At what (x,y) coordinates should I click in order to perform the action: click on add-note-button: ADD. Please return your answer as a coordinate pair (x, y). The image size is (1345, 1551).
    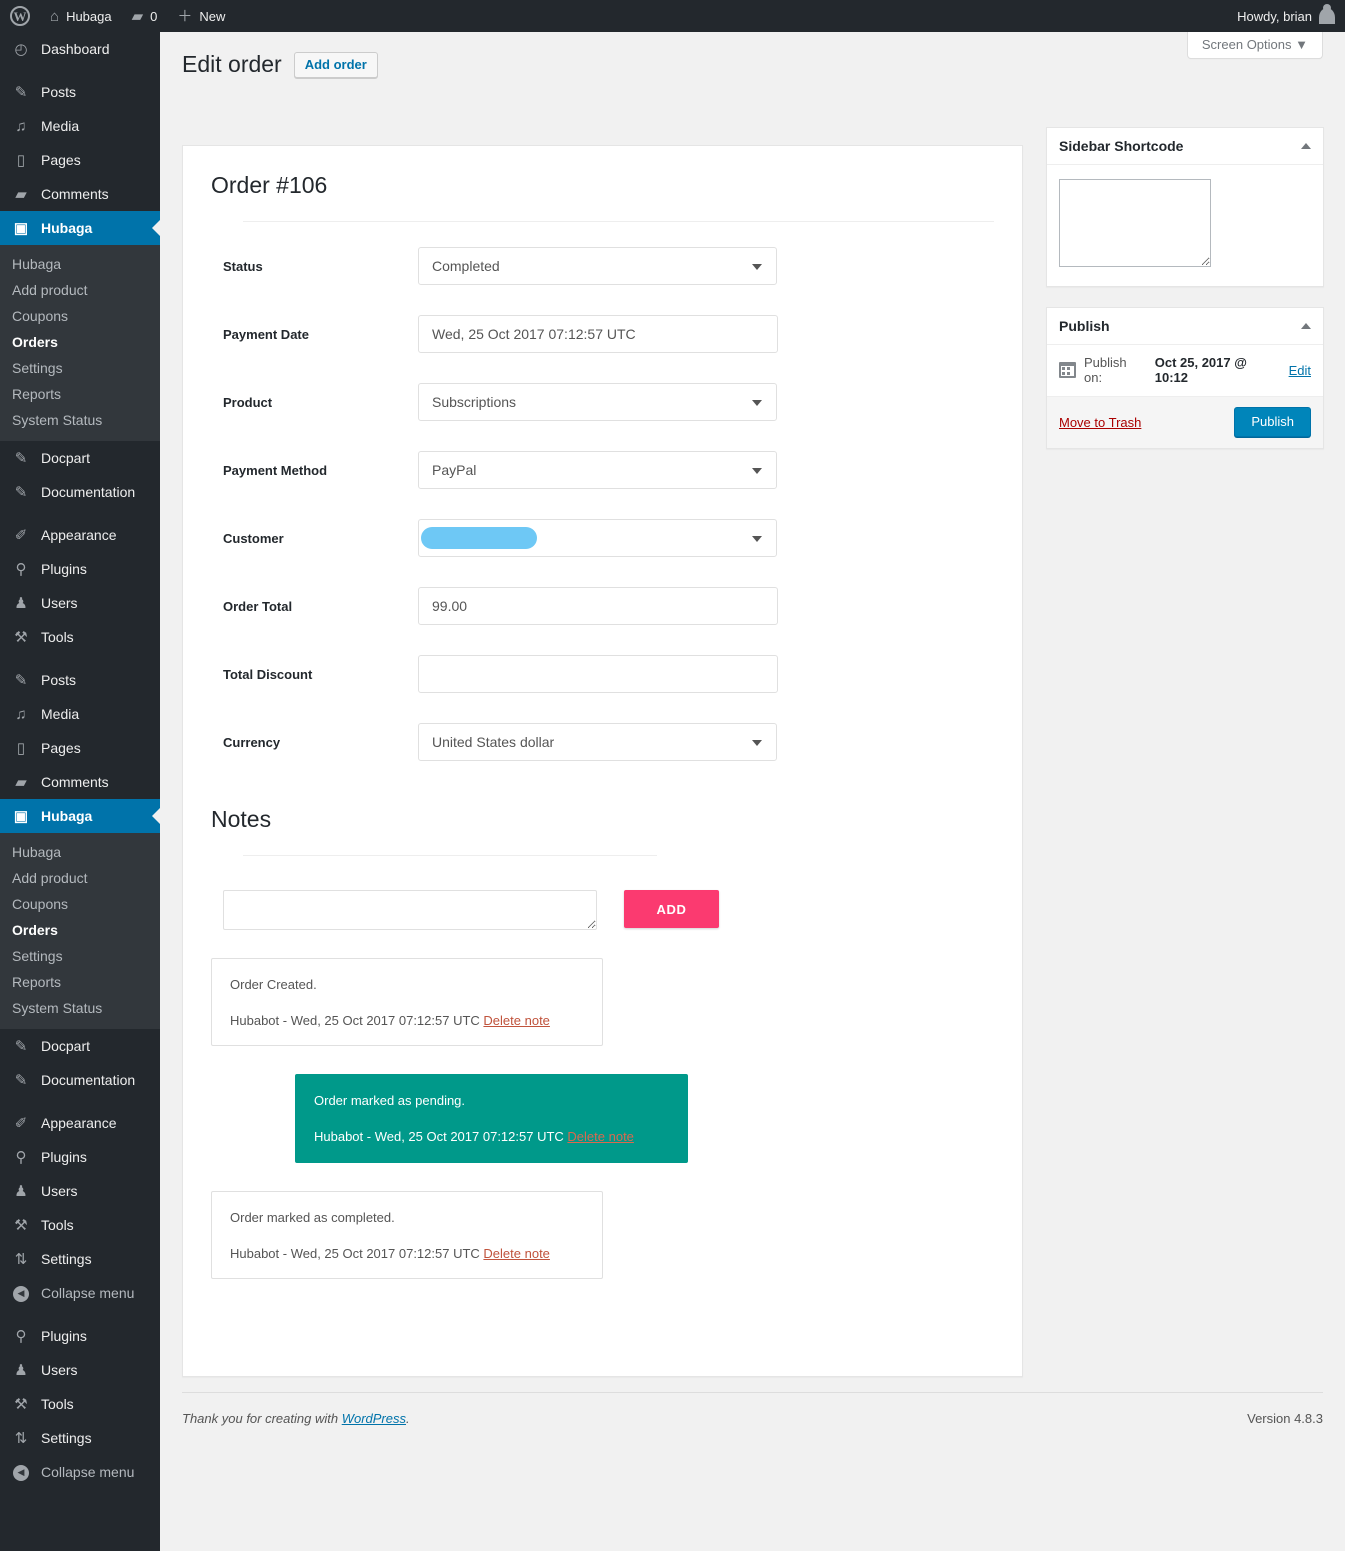
    Looking at the image, I should click on (671, 909).